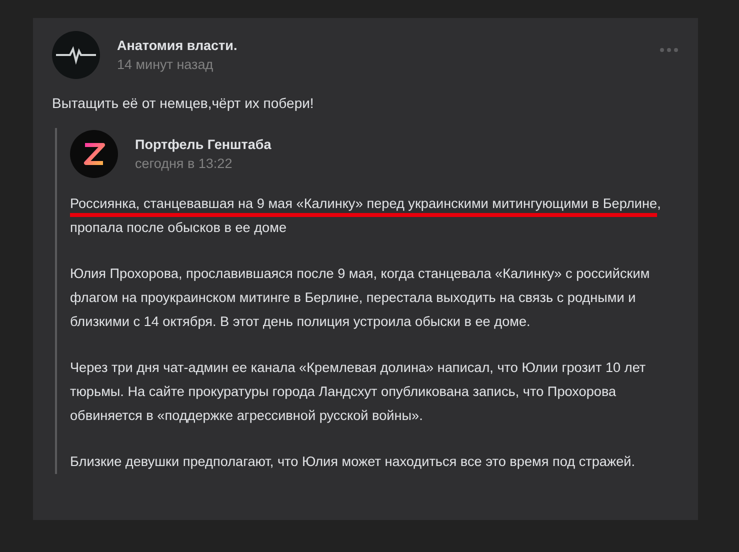  What do you see at coordinates (380, 45) in the screenshot?
I see `author-name: Анатомия власти.` at bounding box center [380, 45].